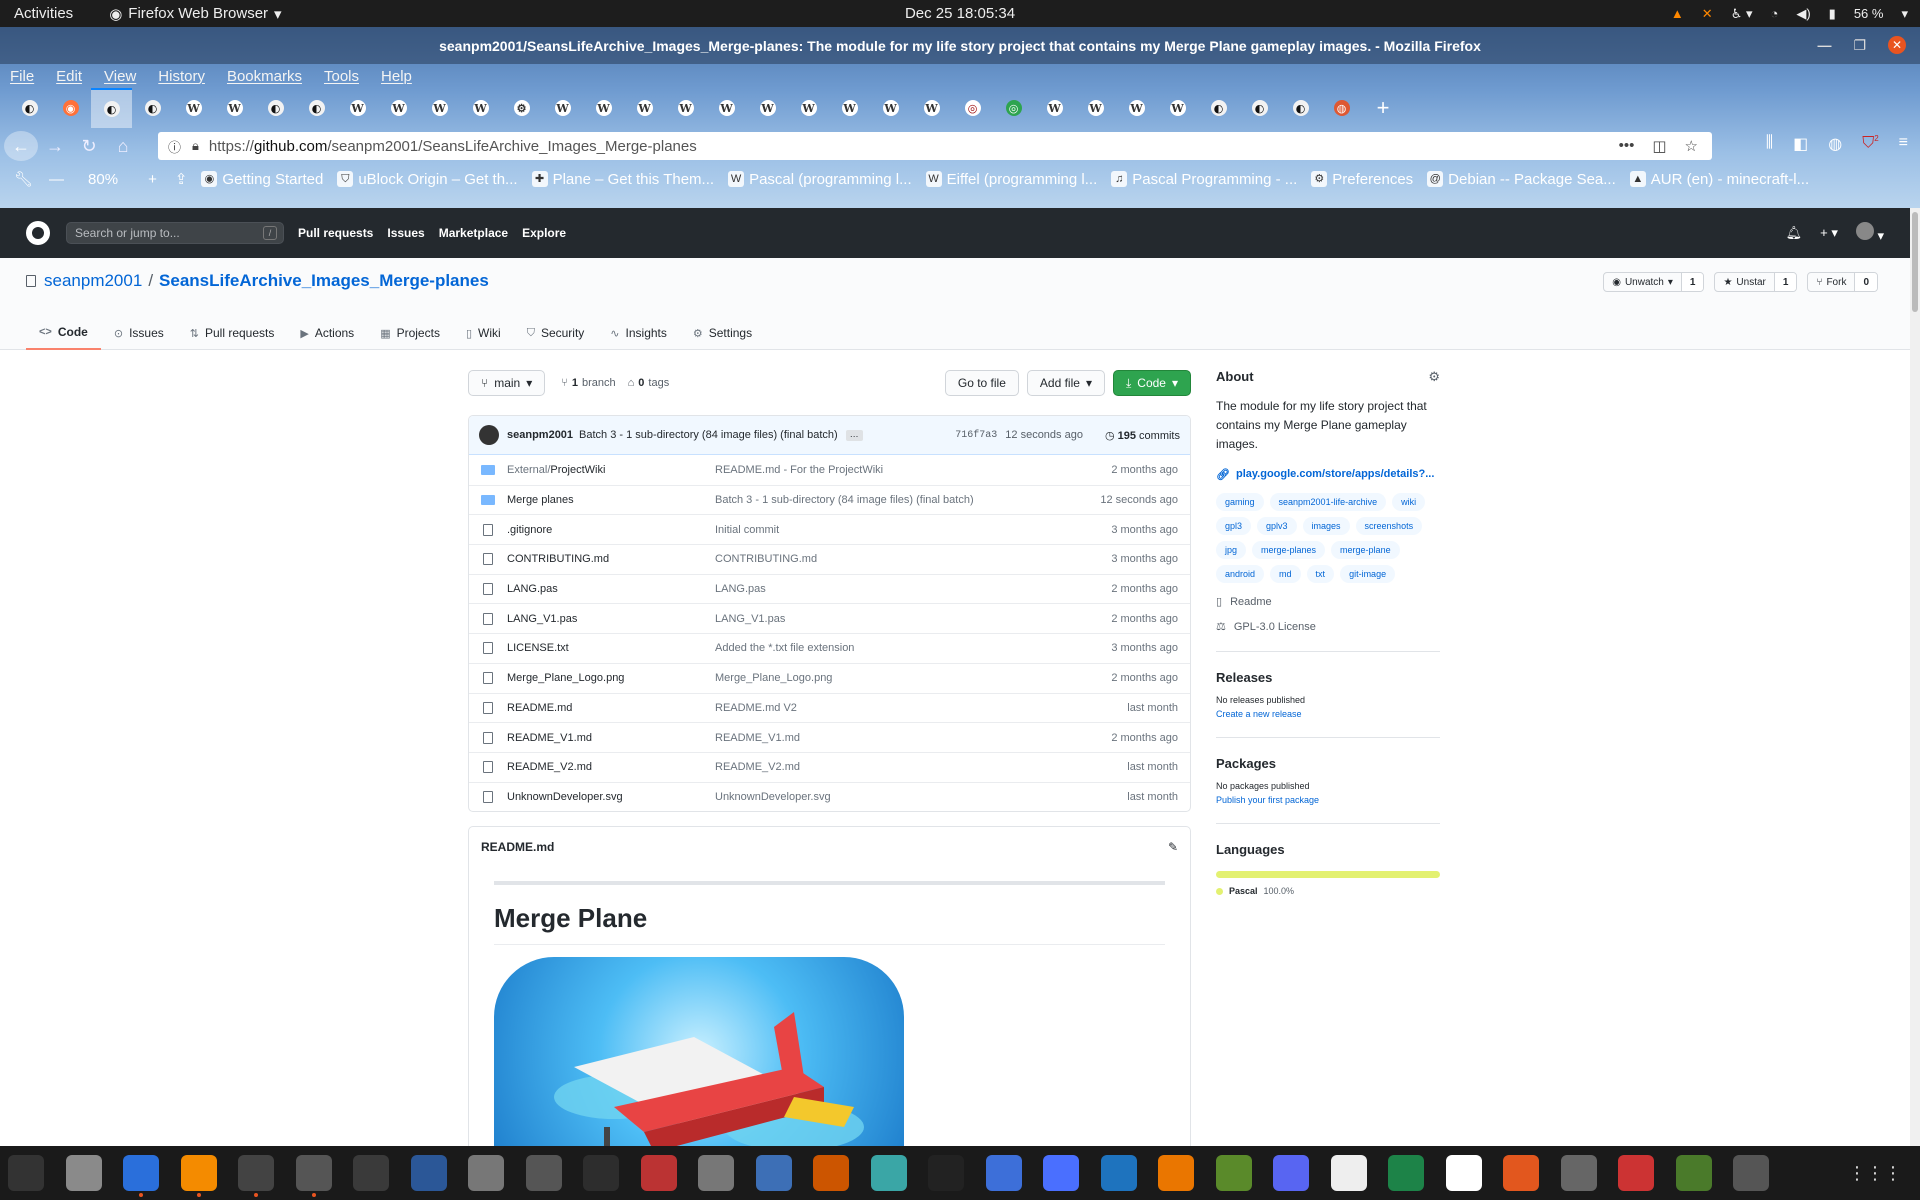 The height and width of the screenshot is (1200, 1920). What do you see at coordinates (324, 281) in the screenshot?
I see `repo-name-link: SeansLifeArchive_Images_Merge-planes` at bounding box center [324, 281].